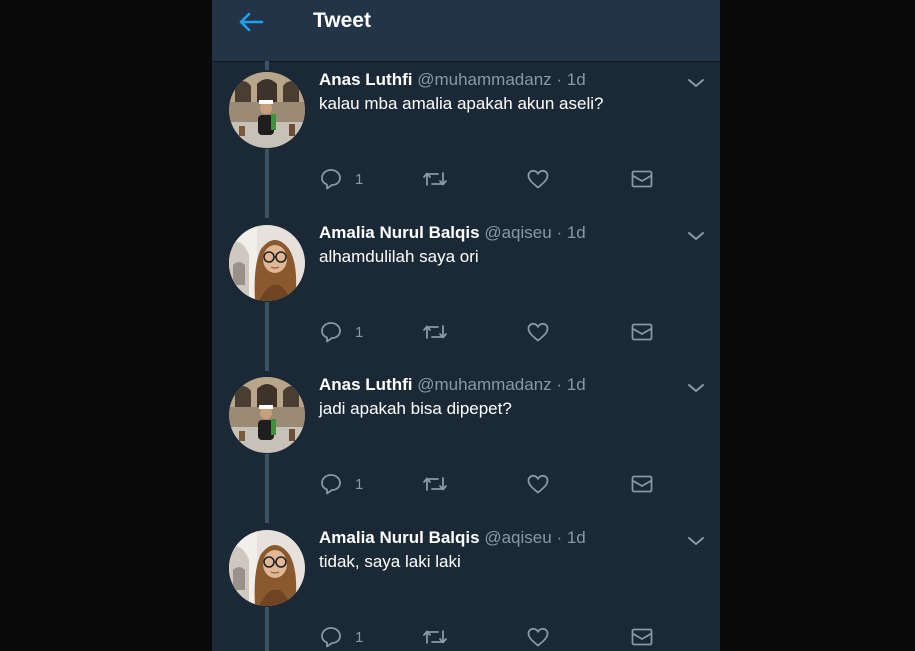  Describe the element at coordinates (390, 561) in the screenshot. I see `tweet-text: tidak, saya laki laki` at that location.